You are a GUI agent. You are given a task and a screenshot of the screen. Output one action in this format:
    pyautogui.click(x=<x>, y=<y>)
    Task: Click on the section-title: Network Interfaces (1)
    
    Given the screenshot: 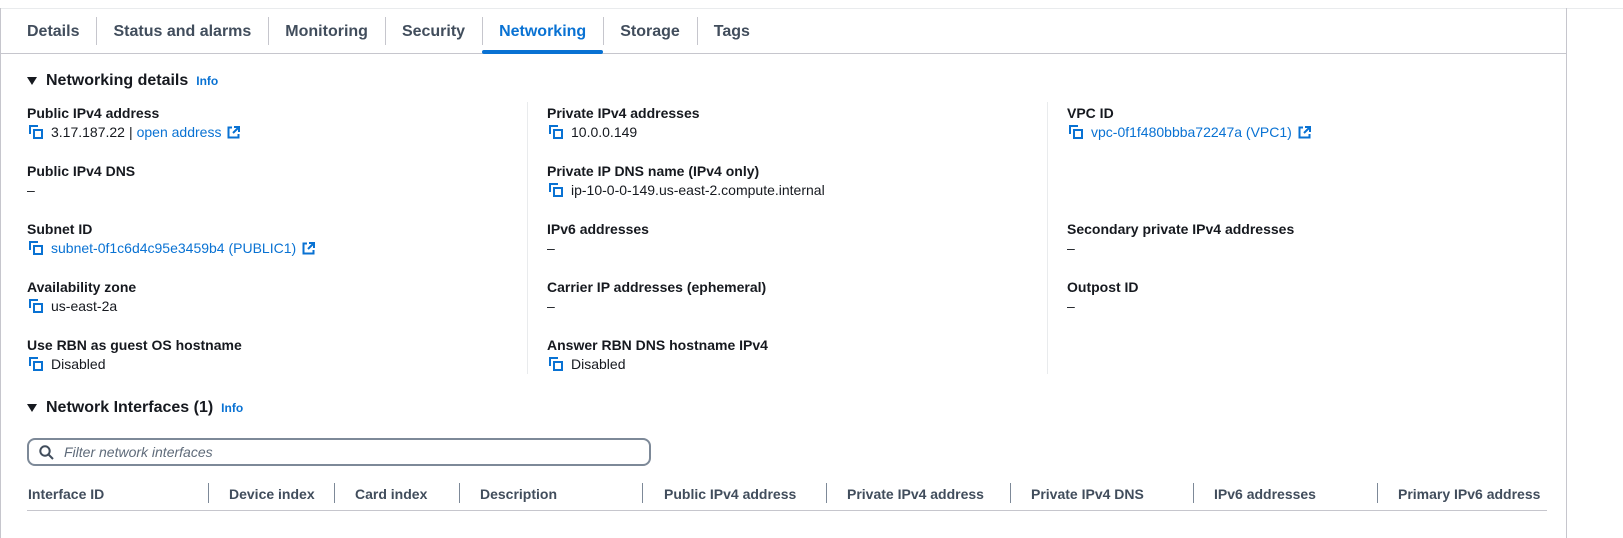 What is the action you would take?
    pyautogui.click(x=130, y=407)
    